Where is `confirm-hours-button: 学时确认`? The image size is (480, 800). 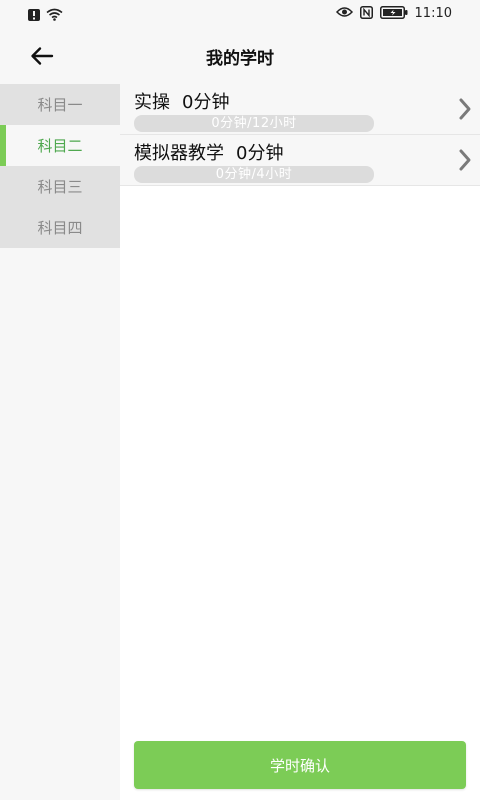
confirm-hours-button: 学时确认 is located at coordinates (300, 765).